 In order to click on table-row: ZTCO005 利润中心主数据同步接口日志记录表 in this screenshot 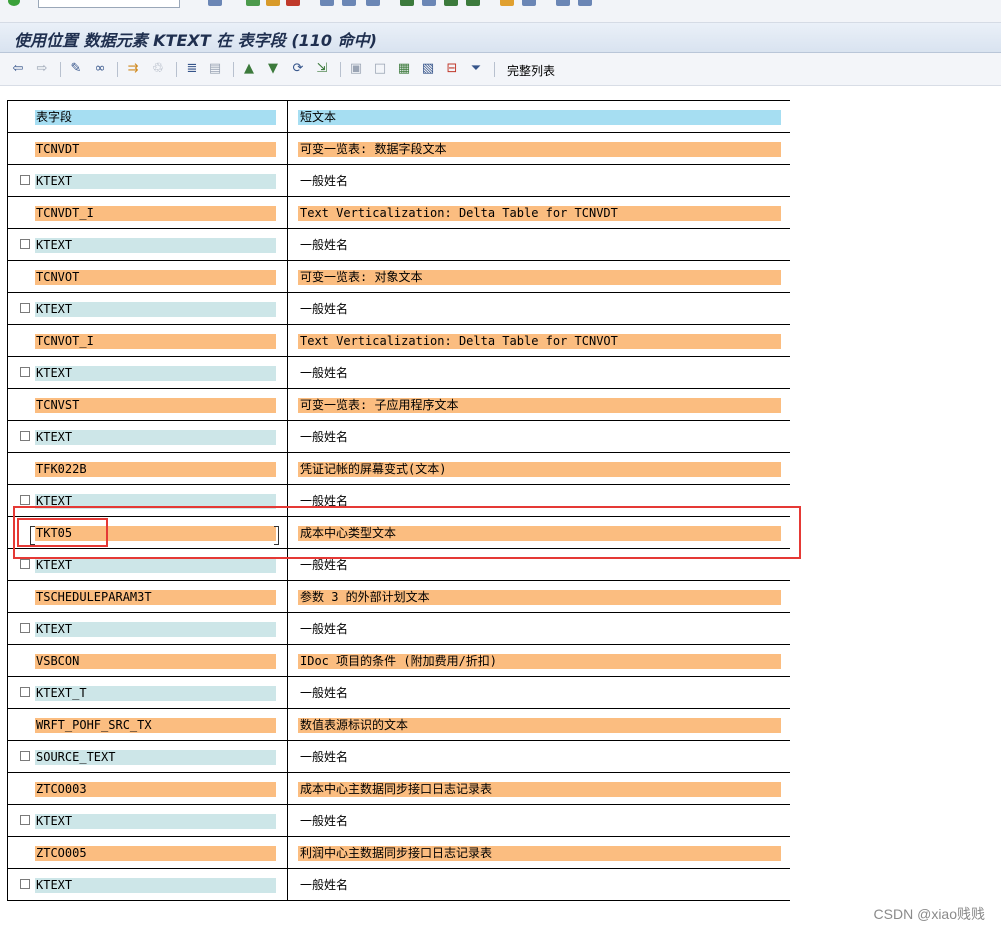, I will do `click(399, 853)`.